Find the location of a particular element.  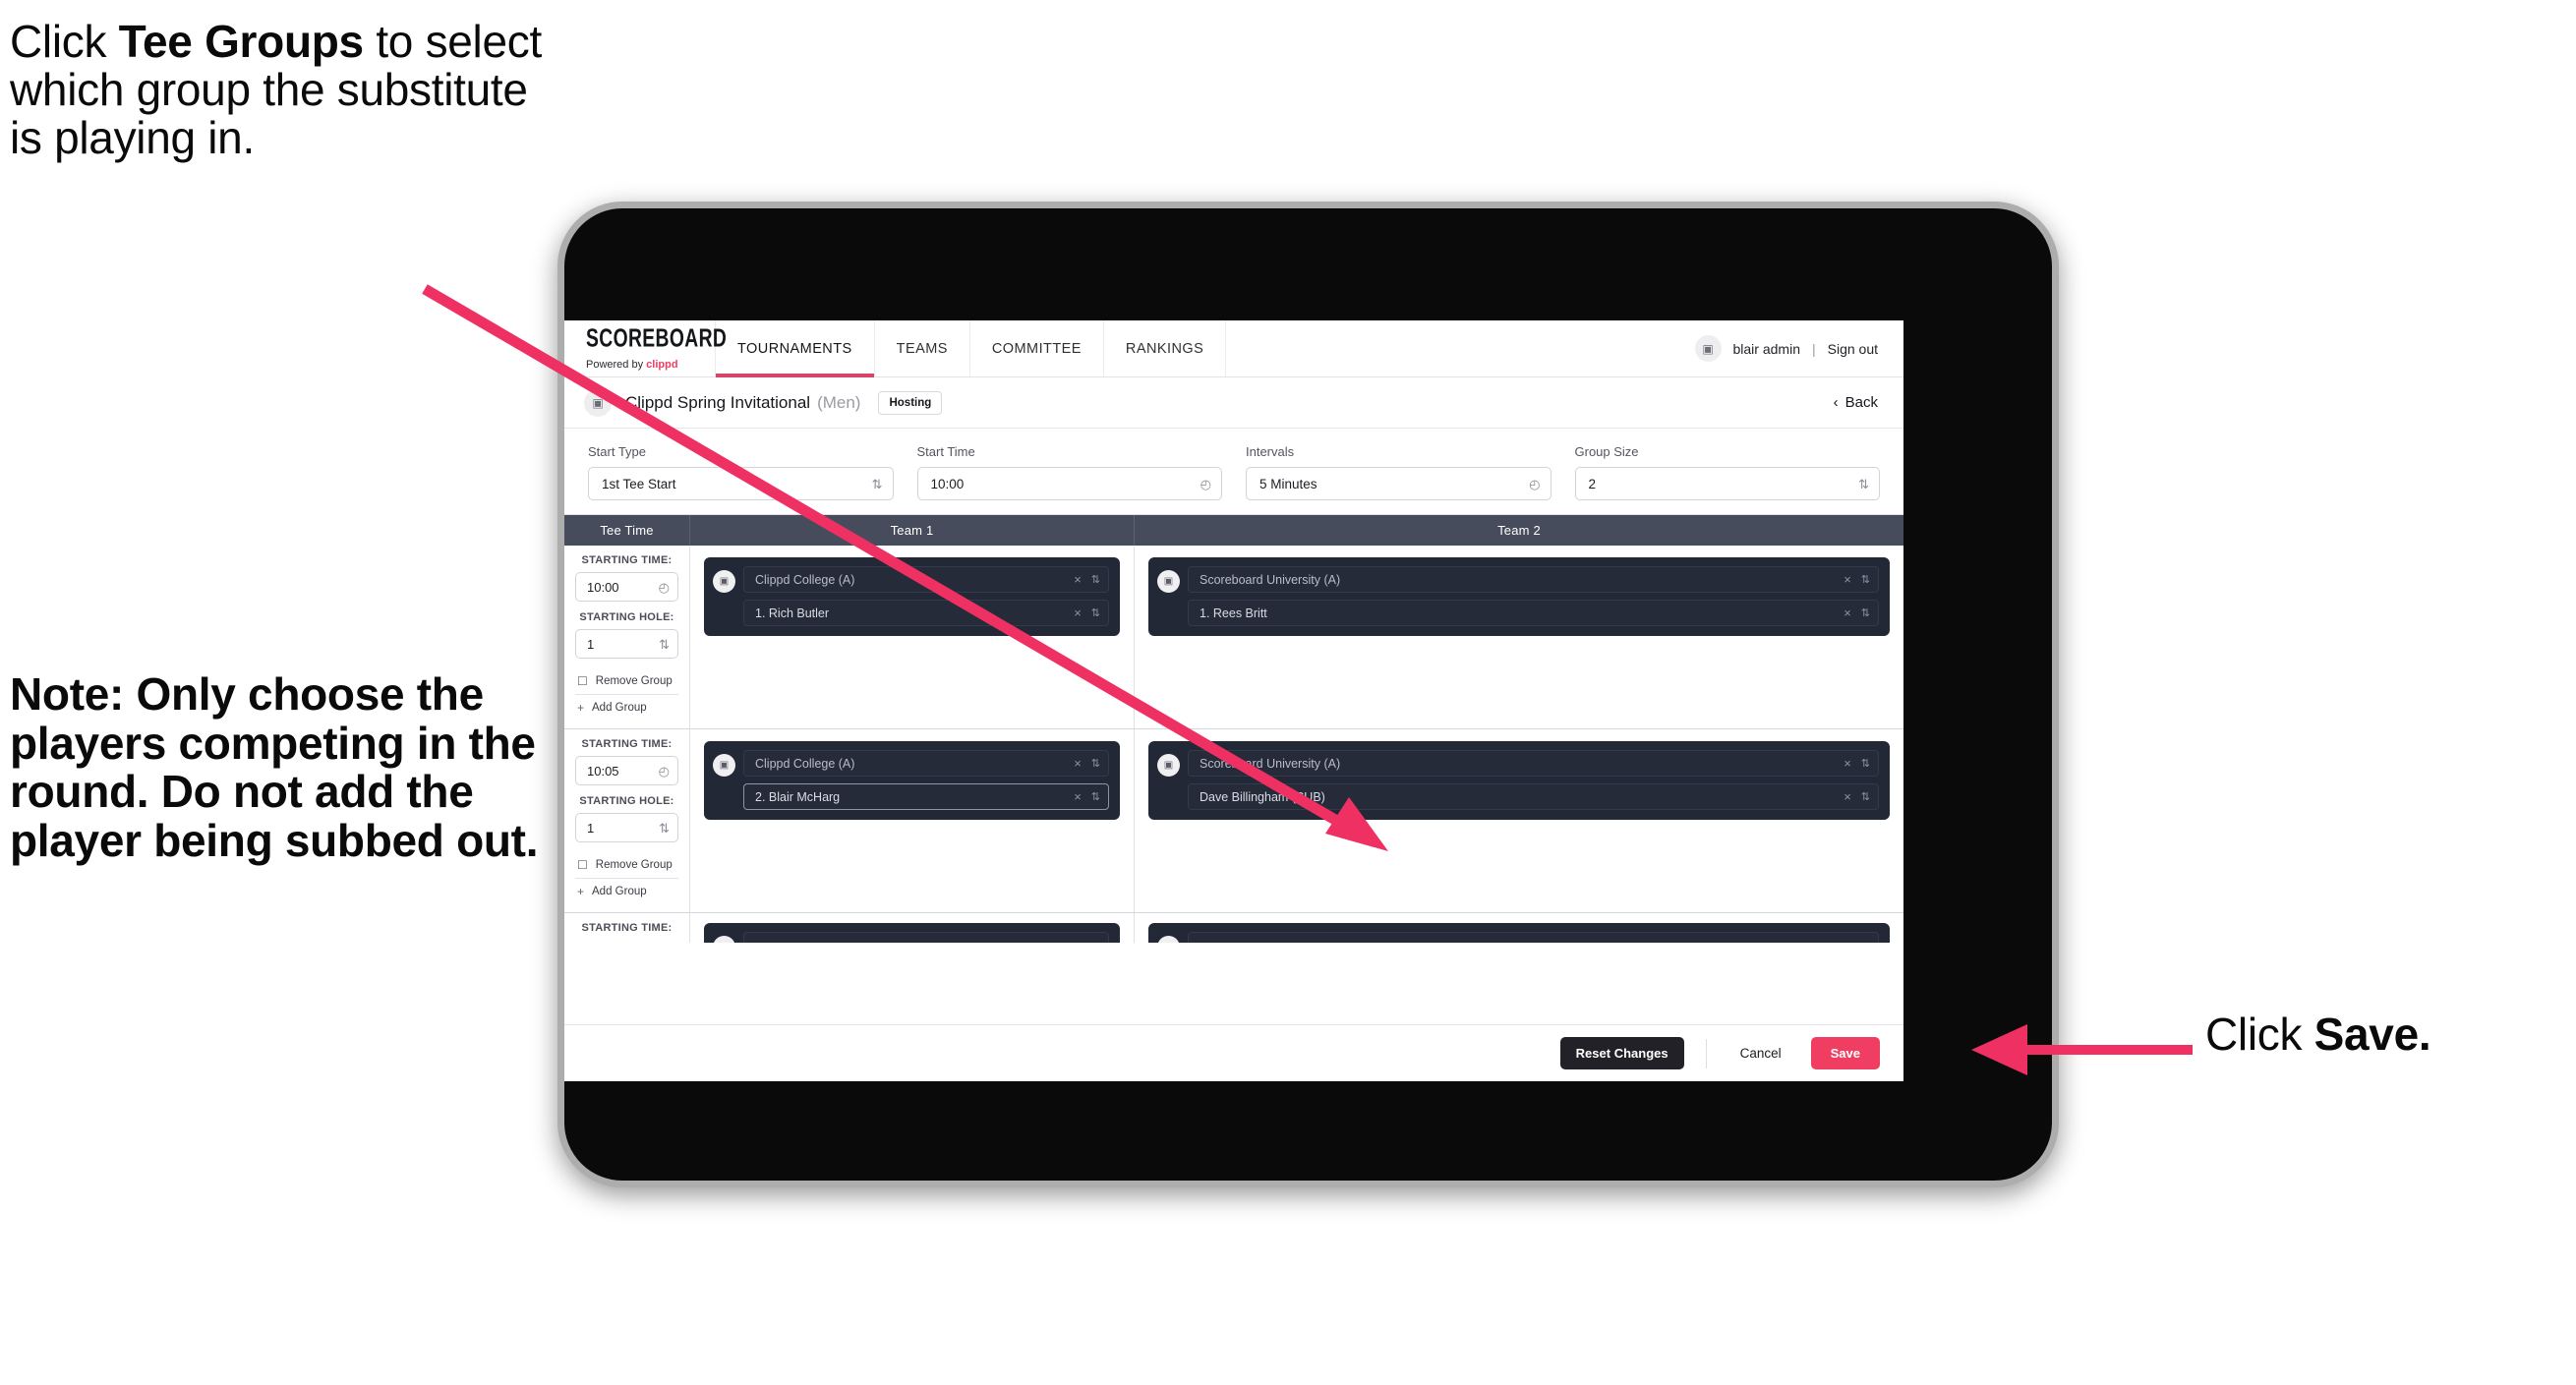

player-name: 1. Rees Britt is located at coordinates (1233, 613).